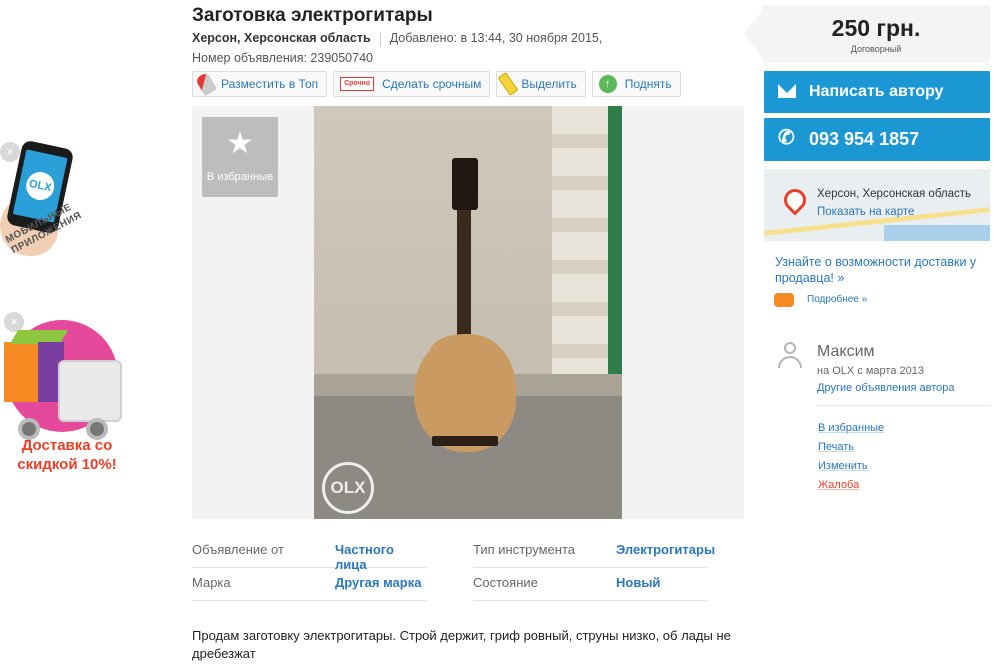 This screenshot has height=668, width=1000. I want to click on promote-top-button: Разместить в Топ, so click(260, 84).